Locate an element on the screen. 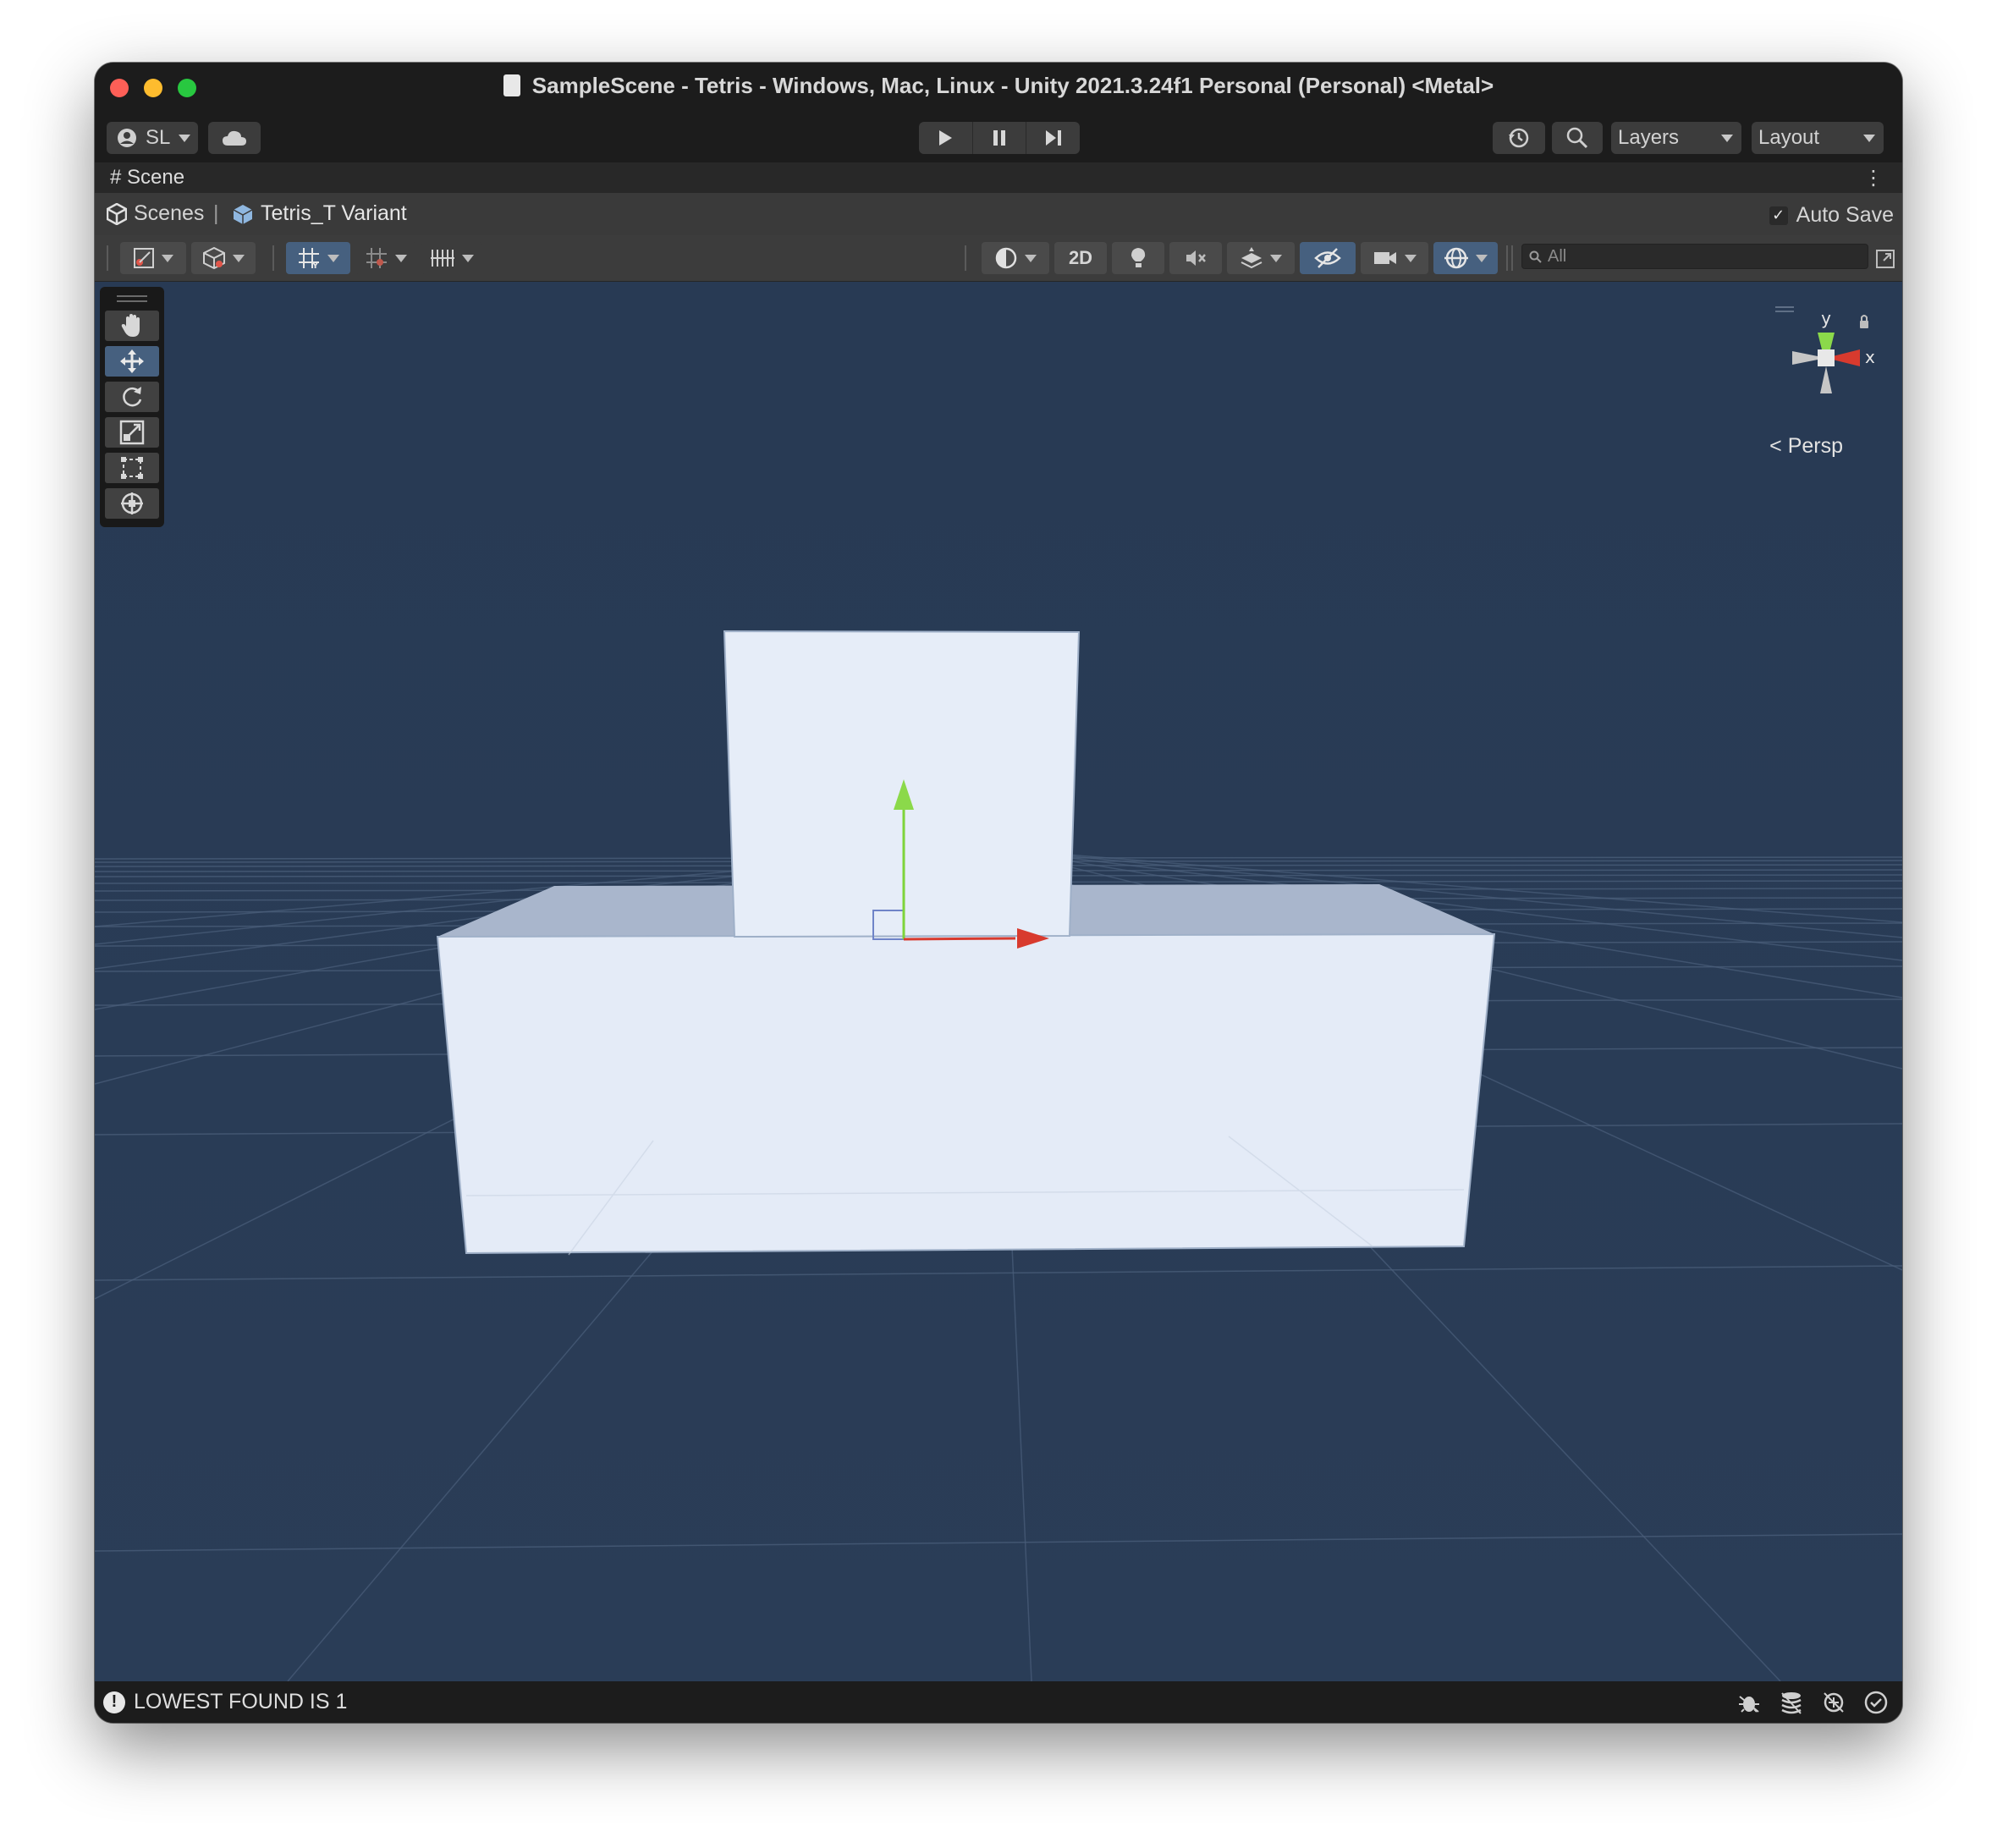 The image size is (1997, 1848). undo-history-button is located at coordinates (1519, 138).